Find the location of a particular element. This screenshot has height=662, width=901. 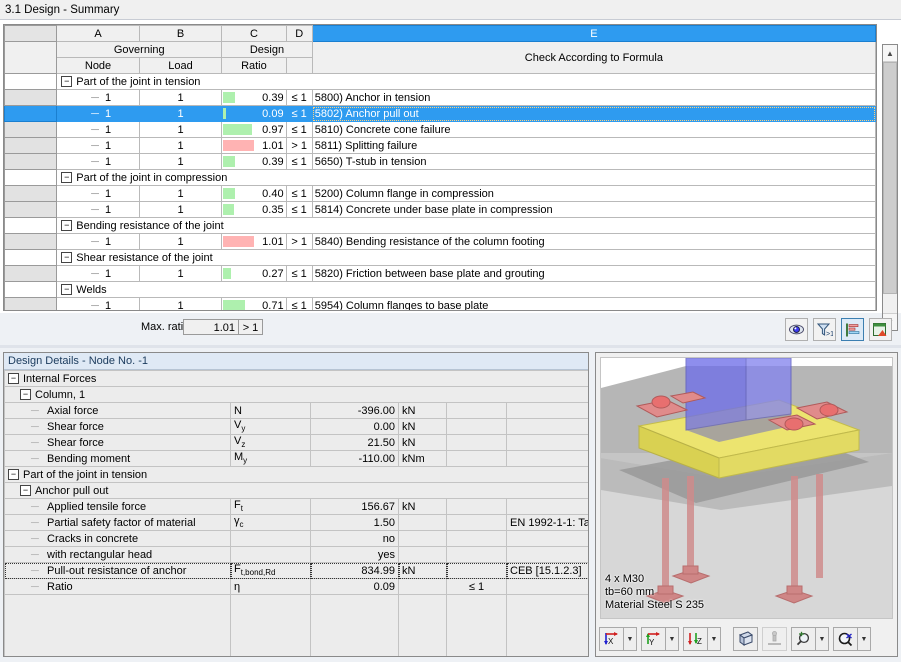

table-row: ─ 1 1 0.39 ≤ 1 5650) T-stub in tension is located at coordinates (440, 161).